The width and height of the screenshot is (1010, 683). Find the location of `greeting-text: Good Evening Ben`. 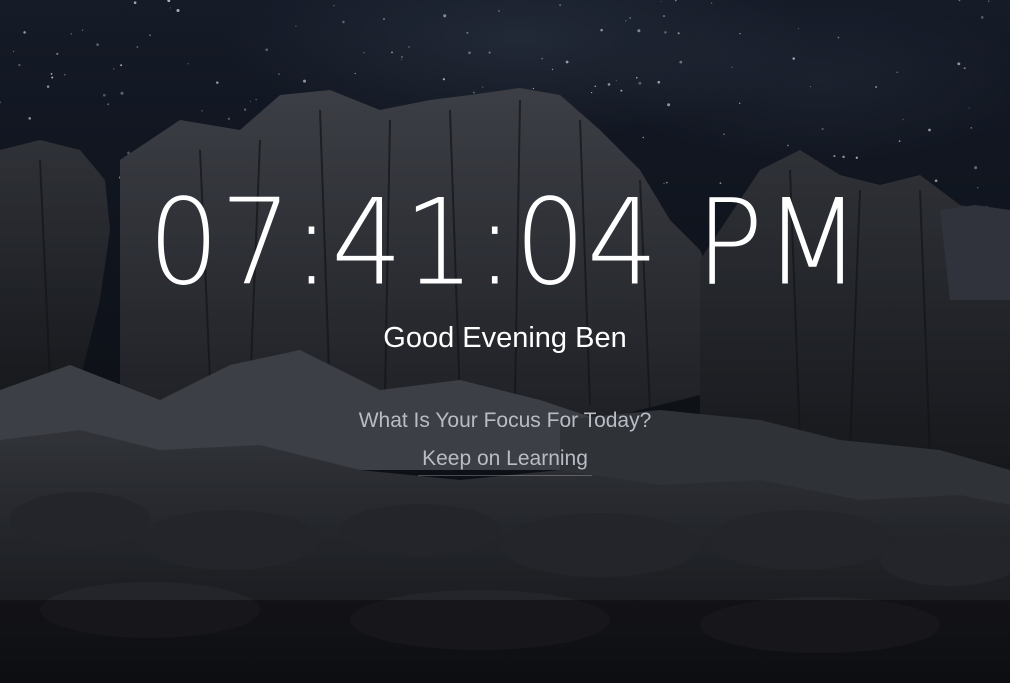

greeting-text: Good Evening Ben is located at coordinates (505, 338).